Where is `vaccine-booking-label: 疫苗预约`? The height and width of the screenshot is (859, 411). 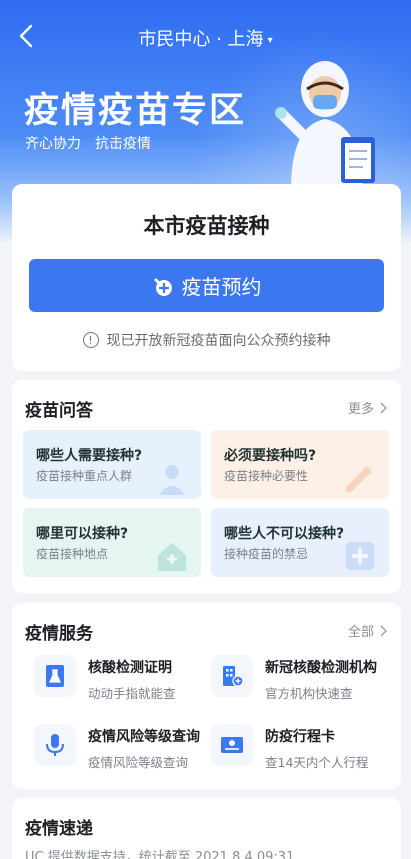
vaccine-booking-label: 疫苗预约 is located at coordinates (221, 287).